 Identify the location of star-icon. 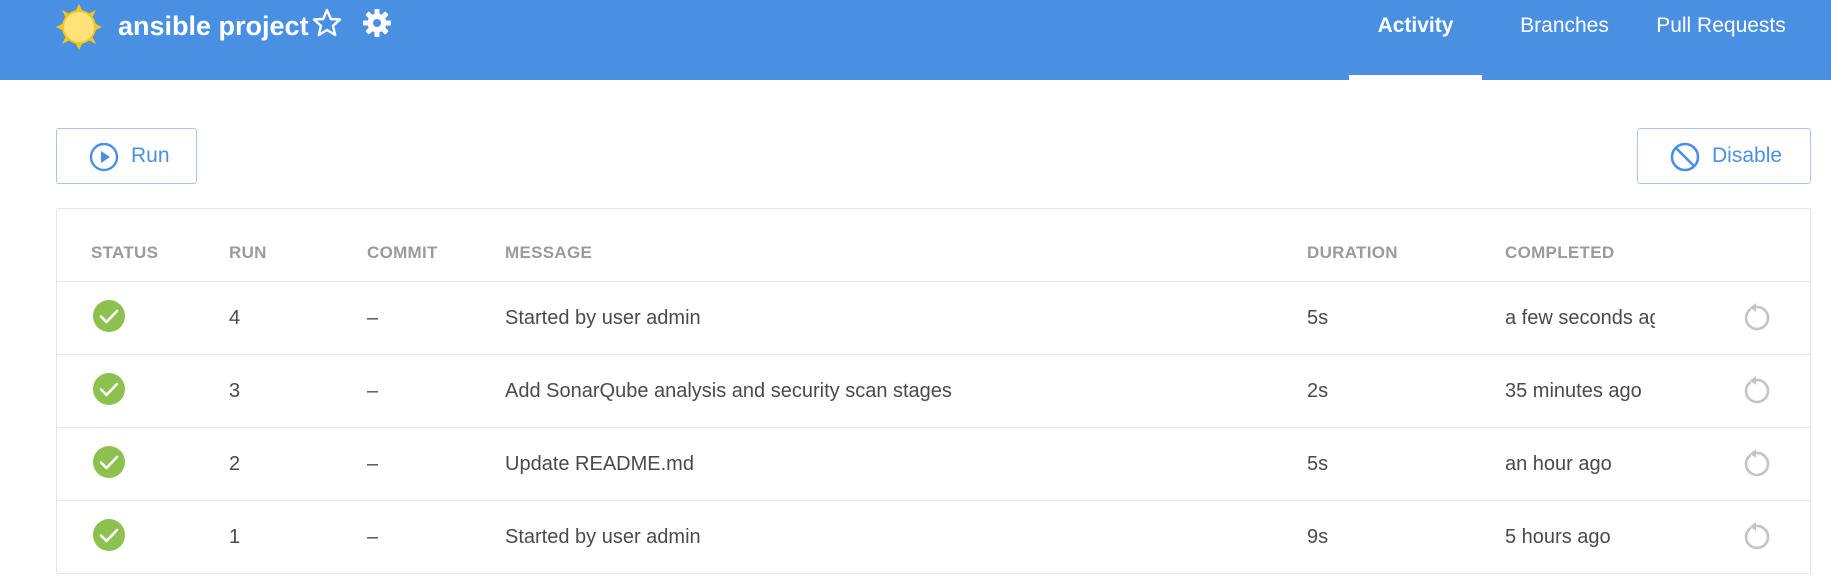
(327, 23).